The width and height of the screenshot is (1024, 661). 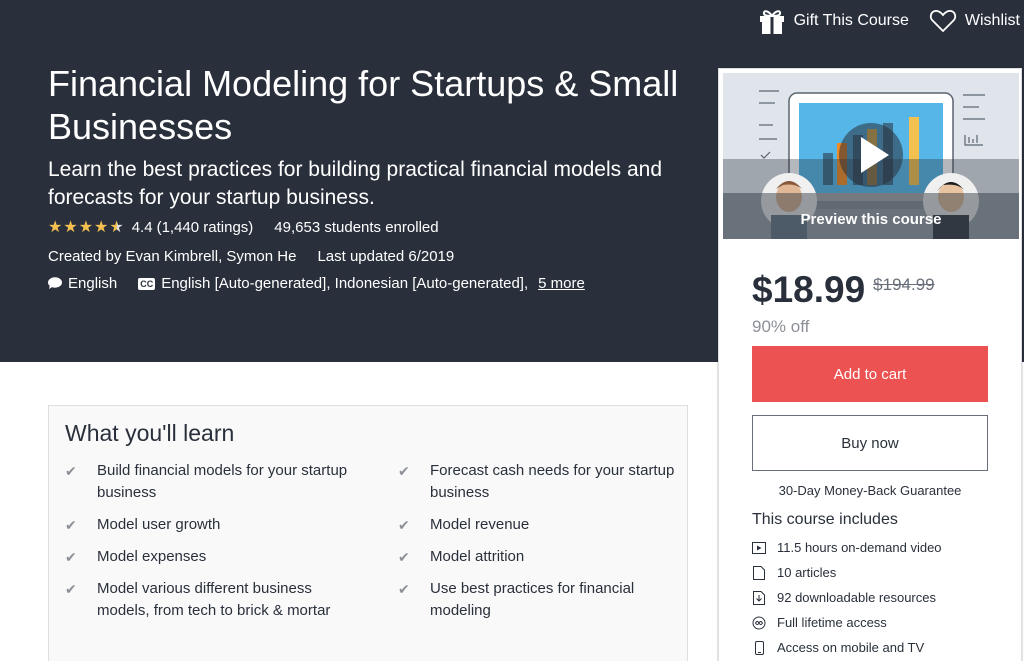 What do you see at coordinates (55, 283) in the screenshot?
I see `speech-bubble-icon` at bounding box center [55, 283].